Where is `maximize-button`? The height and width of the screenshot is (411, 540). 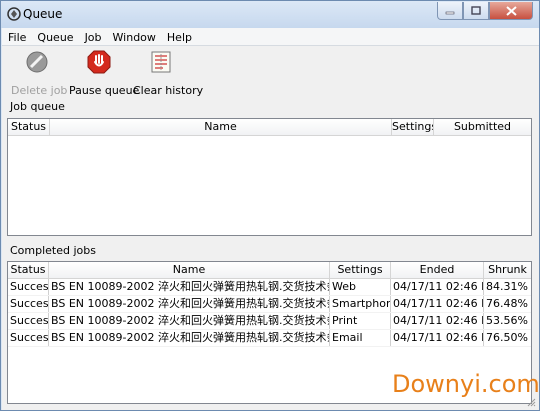 maximize-button is located at coordinates (476, 11).